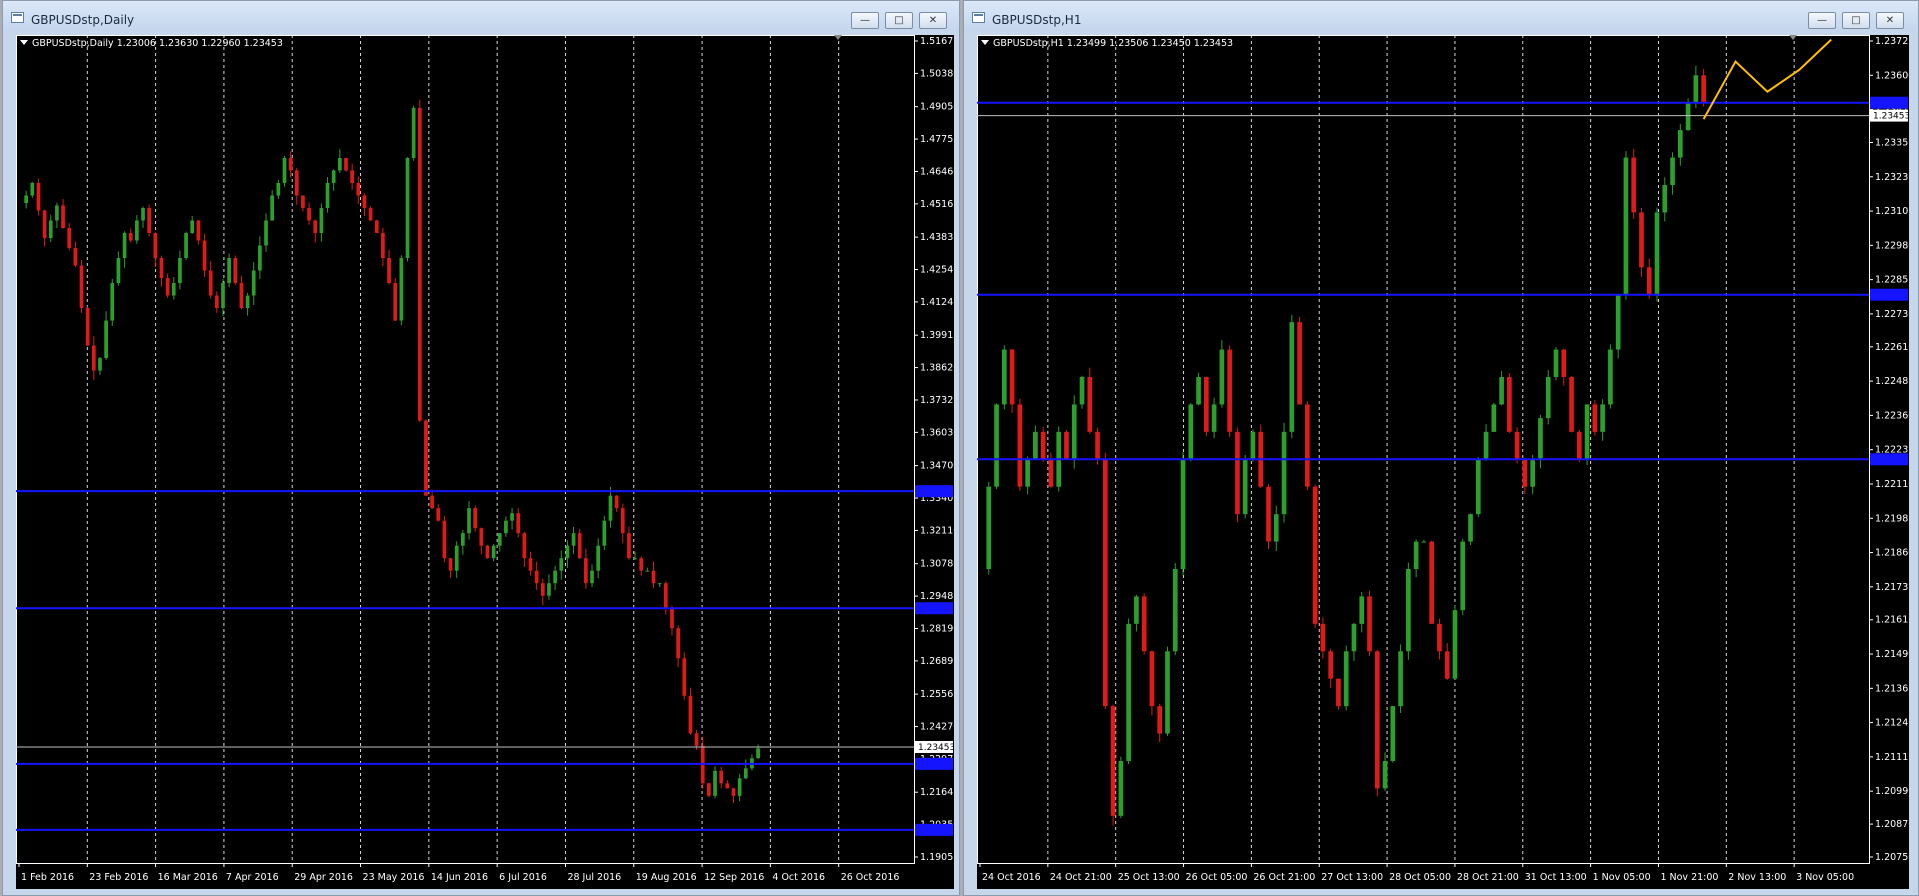  Describe the element at coordinates (937, 335) in the screenshot. I see `price-label: 1.39915` at that location.